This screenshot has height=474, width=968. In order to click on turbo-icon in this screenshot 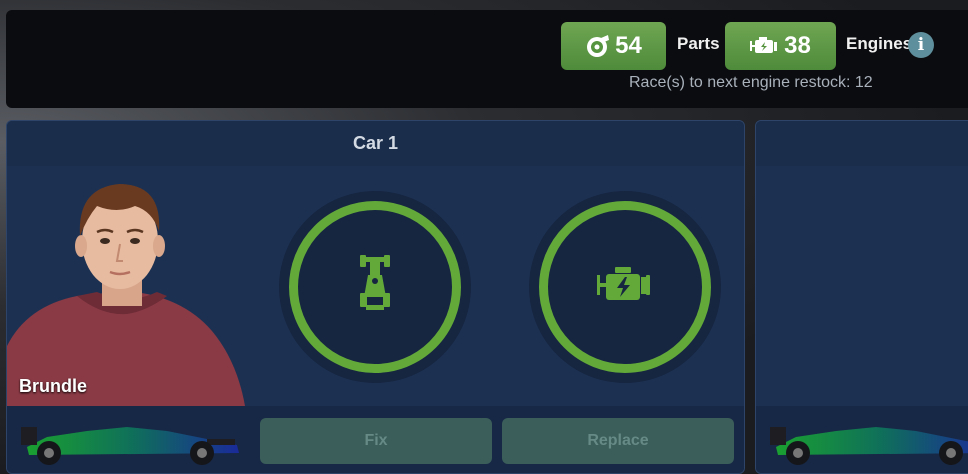, I will do `click(598, 46)`.